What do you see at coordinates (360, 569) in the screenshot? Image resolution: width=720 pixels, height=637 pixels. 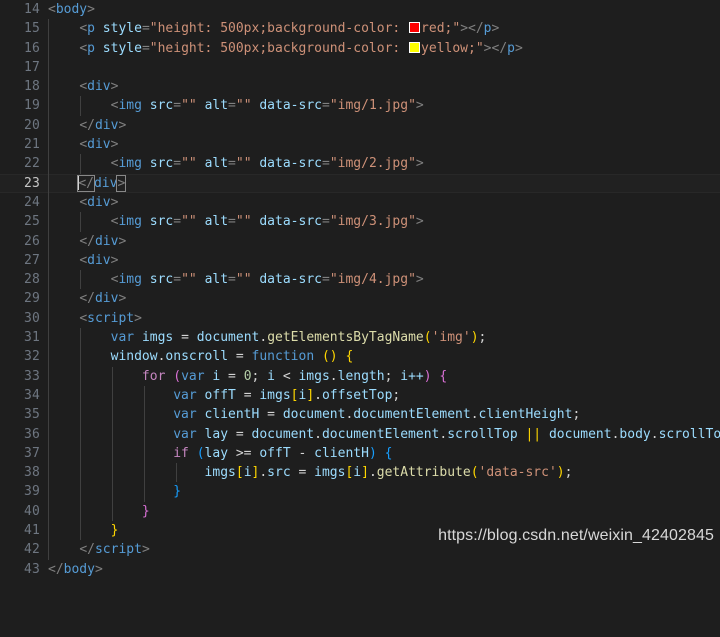 I see `code-line: 43 </body>` at bounding box center [360, 569].